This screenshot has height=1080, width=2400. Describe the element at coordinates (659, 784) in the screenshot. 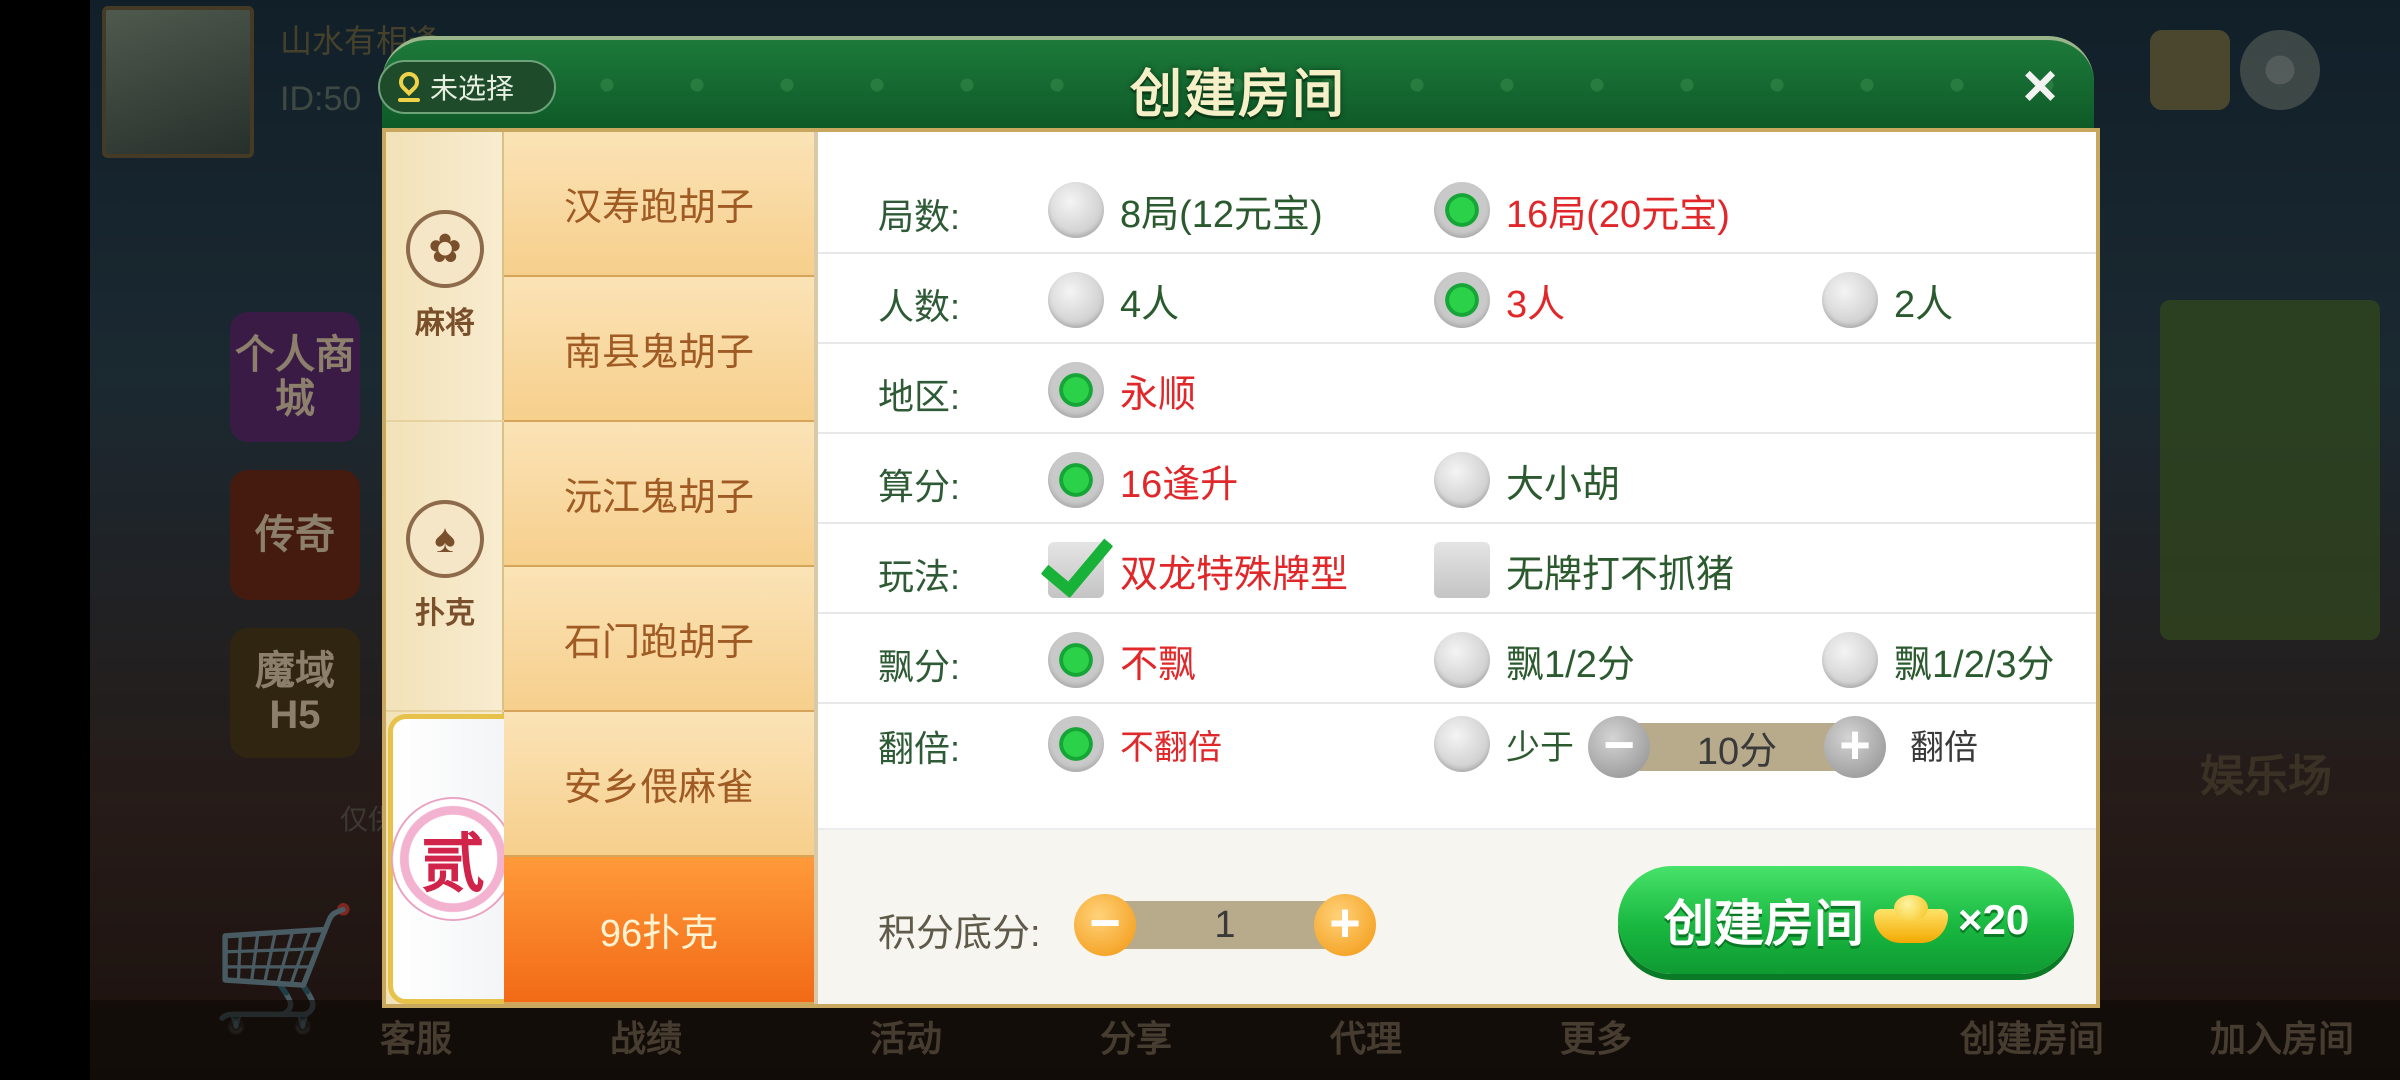

I see `game-item-anxiang: 安乡偎麻雀` at that location.